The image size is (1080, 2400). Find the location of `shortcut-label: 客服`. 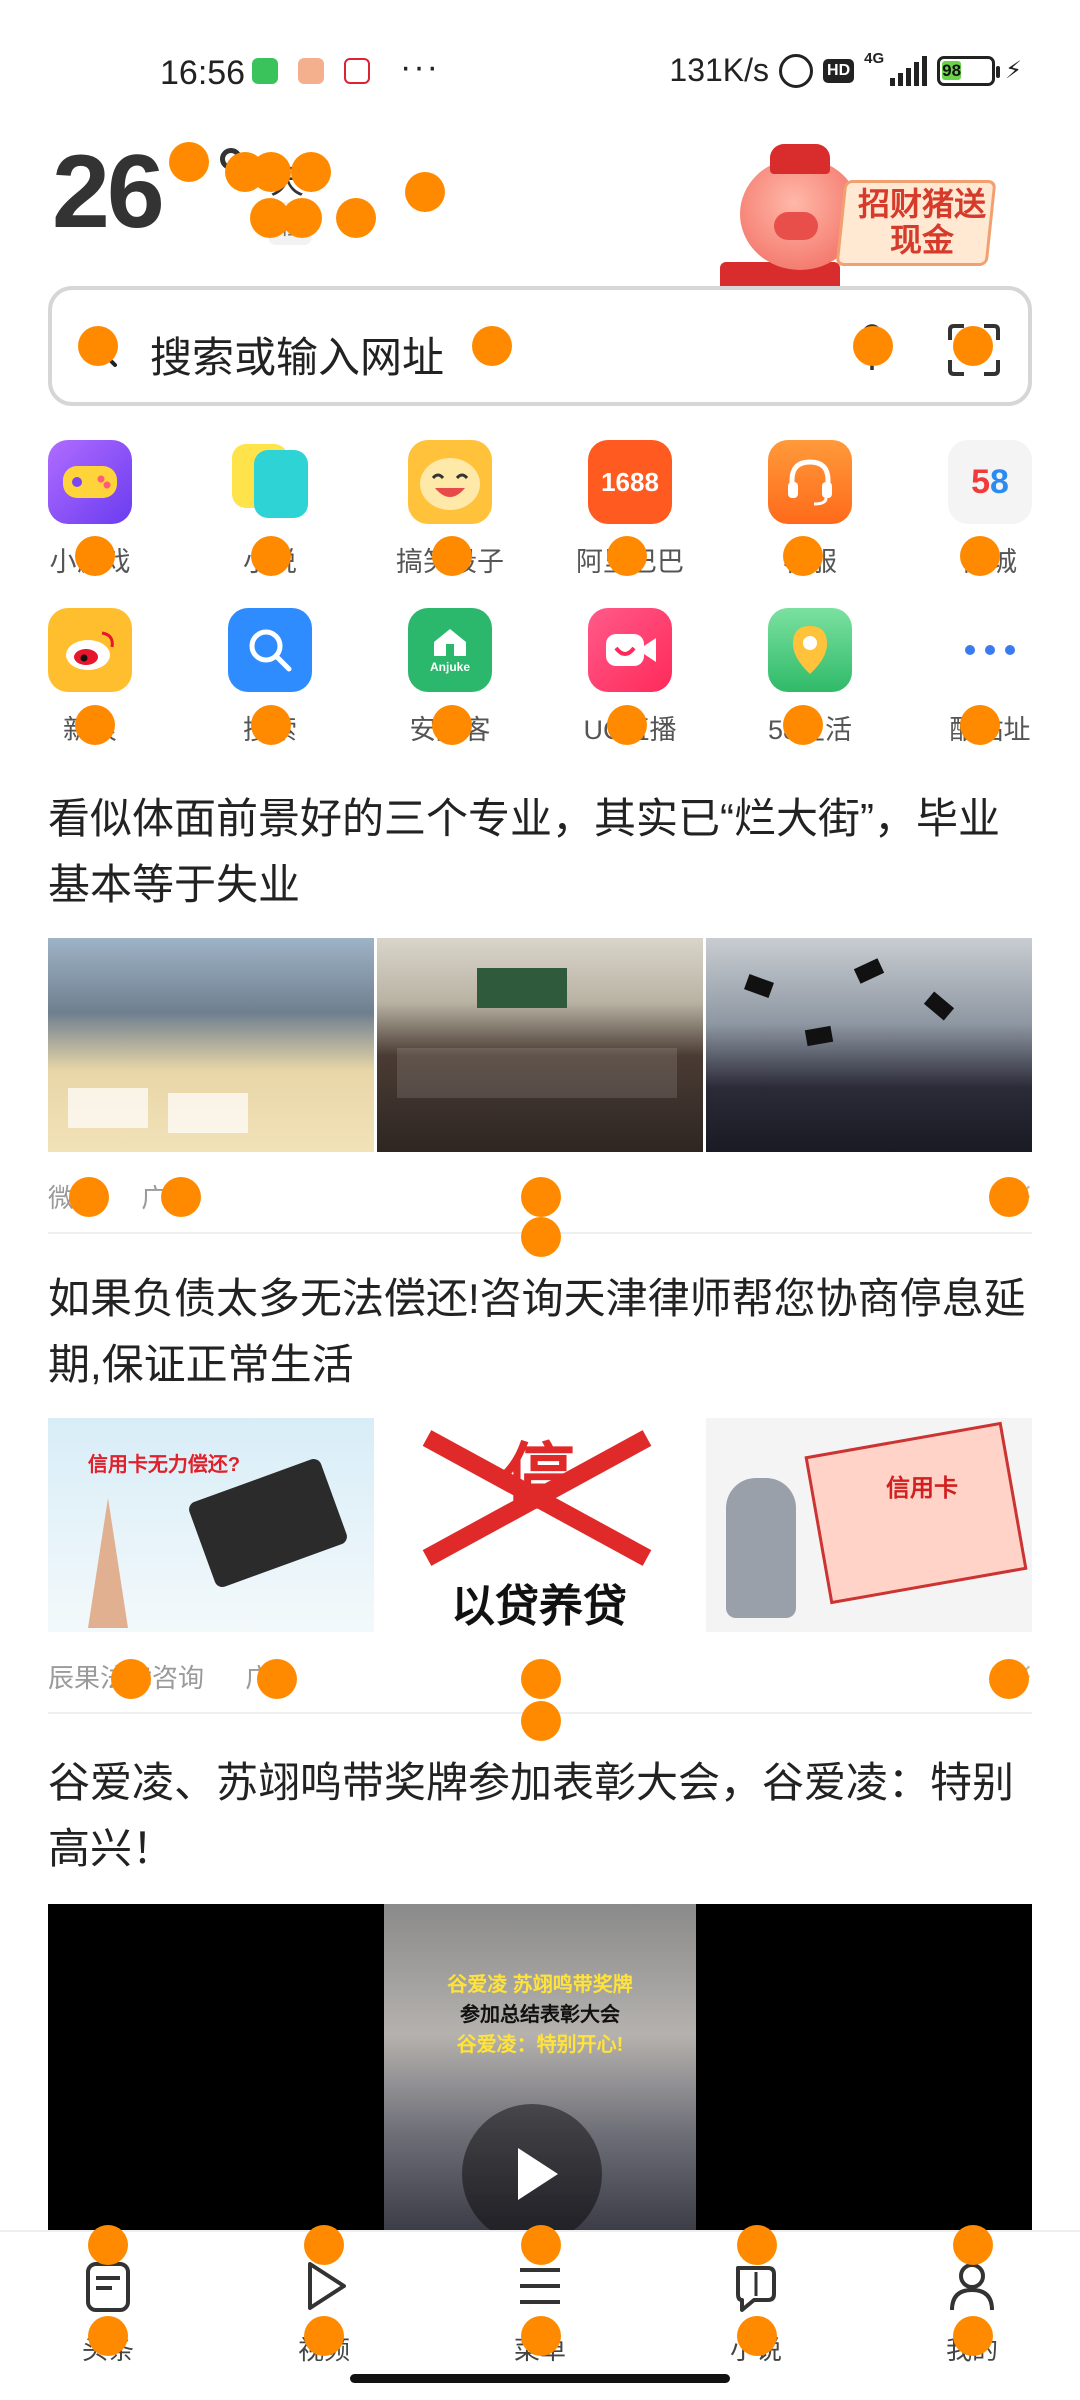

shortcut-label: 客服 is located at coordinates (810, 562).